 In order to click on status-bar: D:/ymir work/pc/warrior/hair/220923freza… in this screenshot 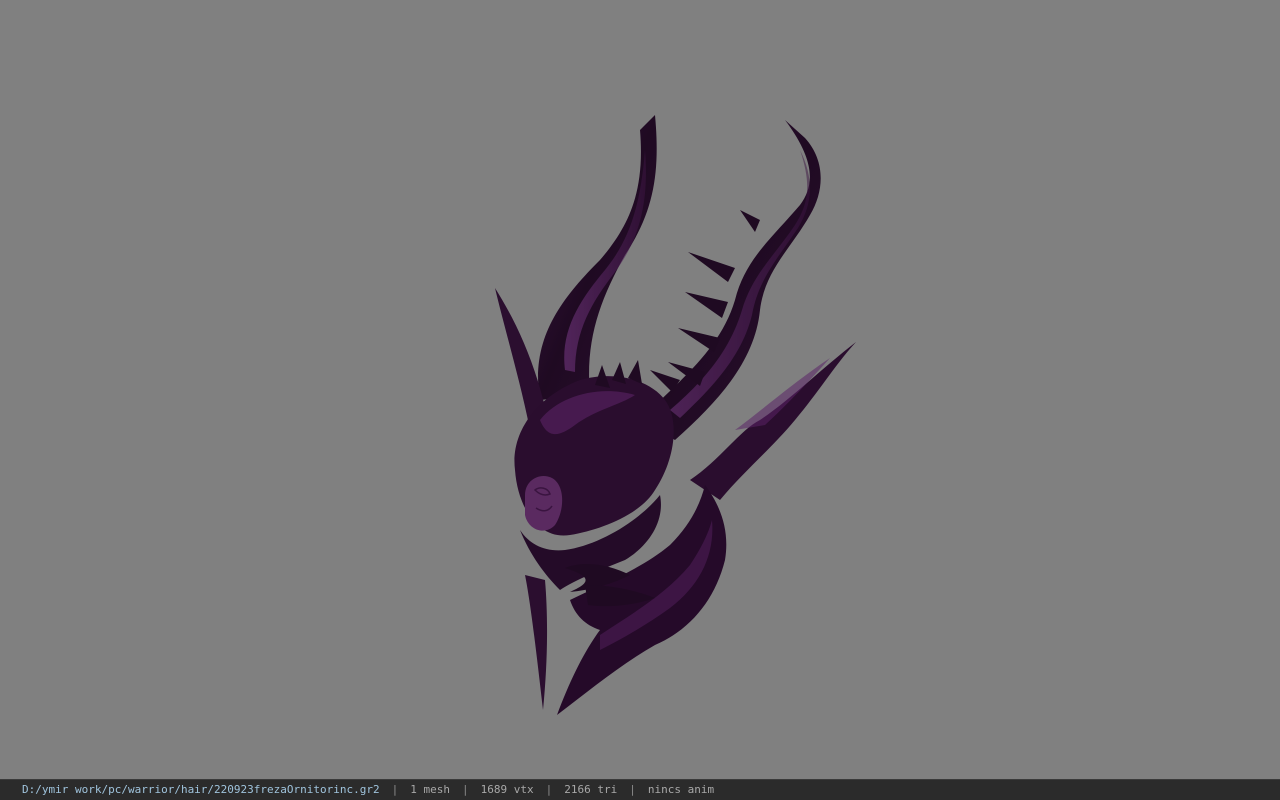, I will do `click(640, 789)`.